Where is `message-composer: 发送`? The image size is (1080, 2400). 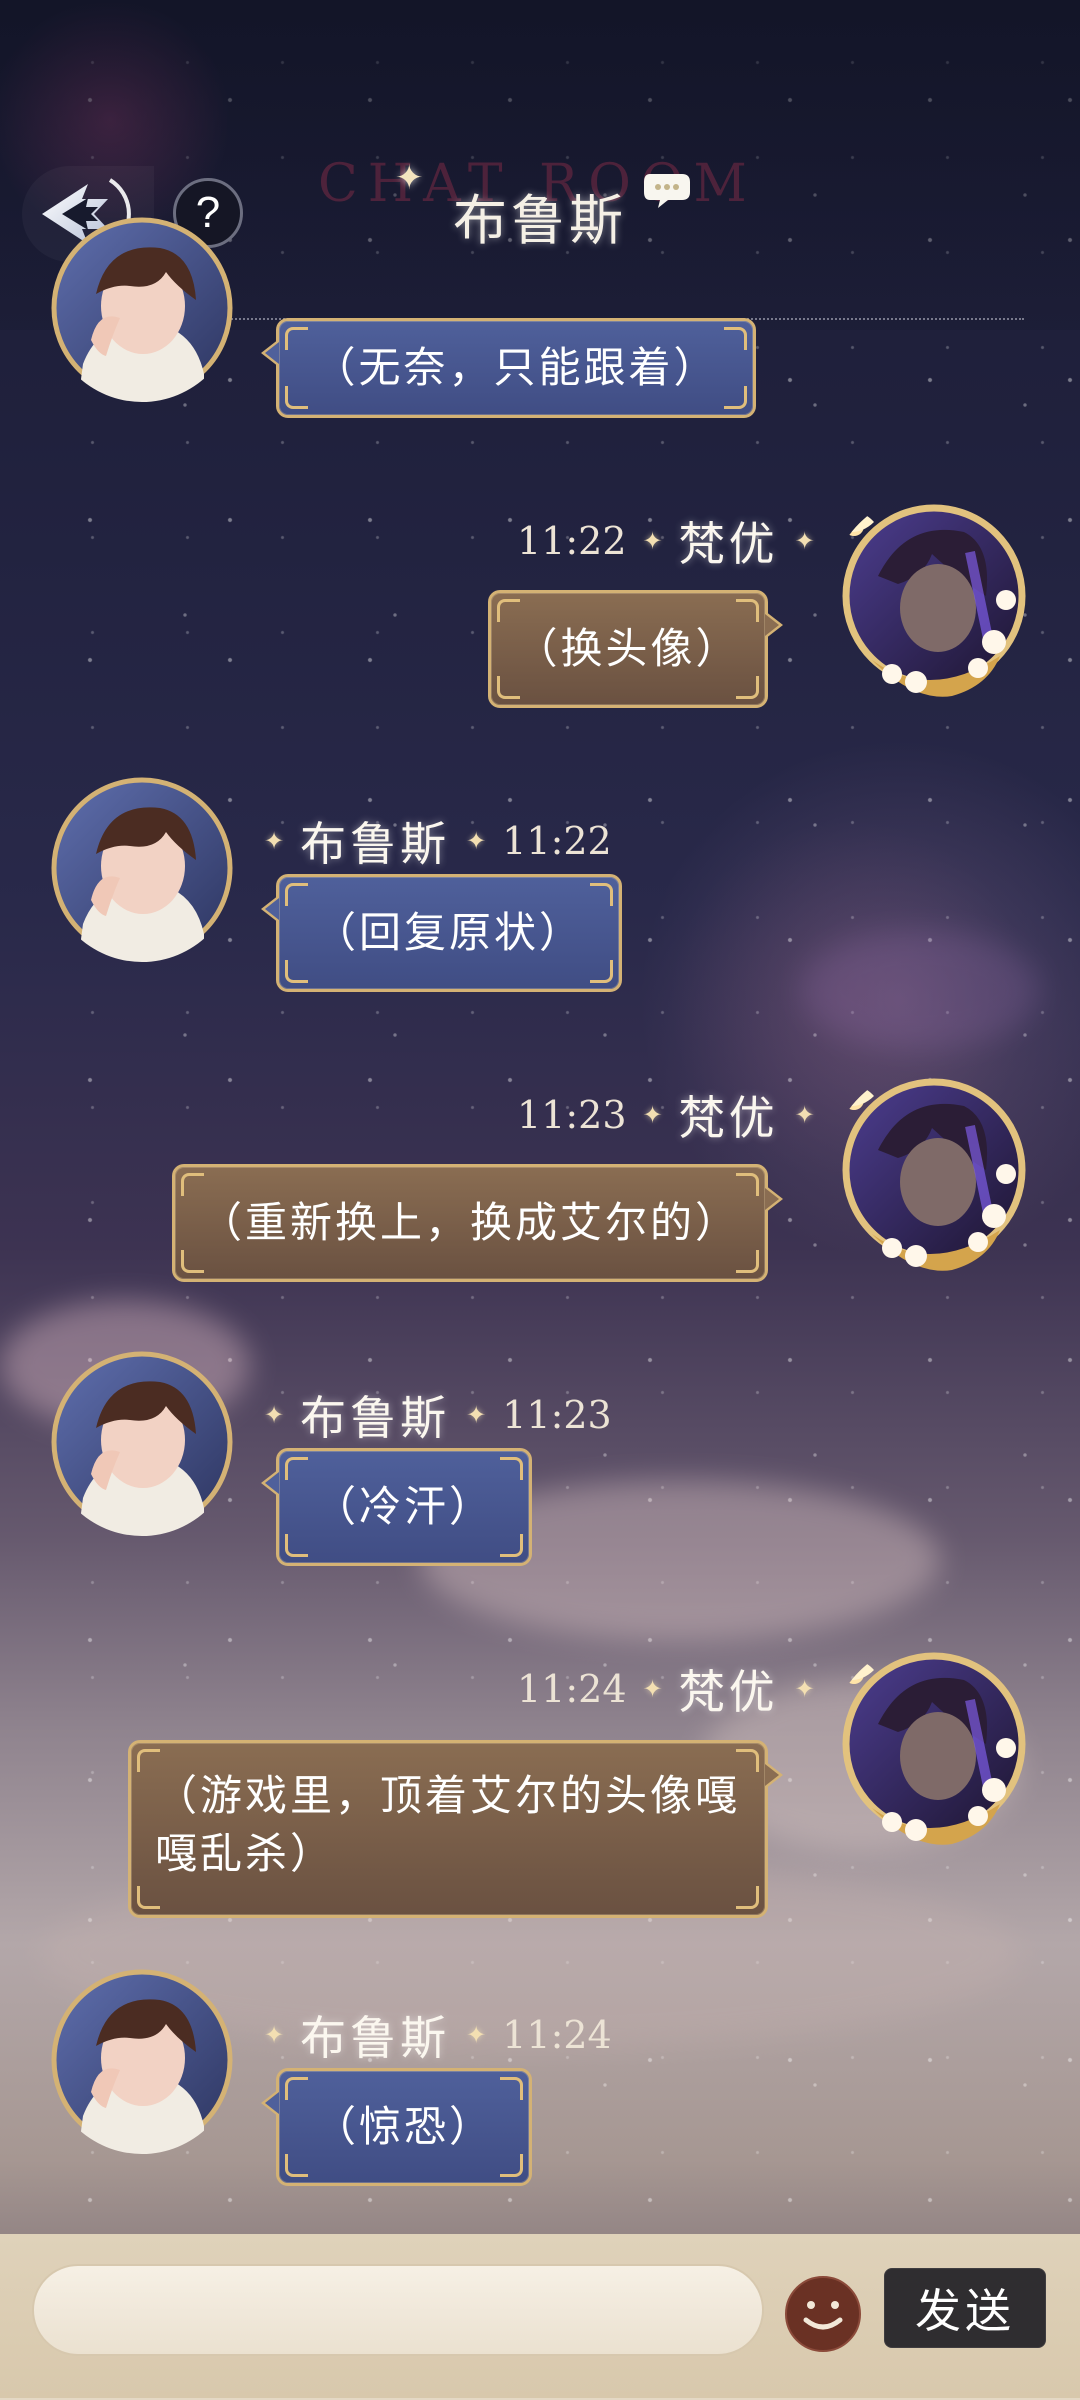 message-composer: 发送 is located at coordinates (540, 2317).